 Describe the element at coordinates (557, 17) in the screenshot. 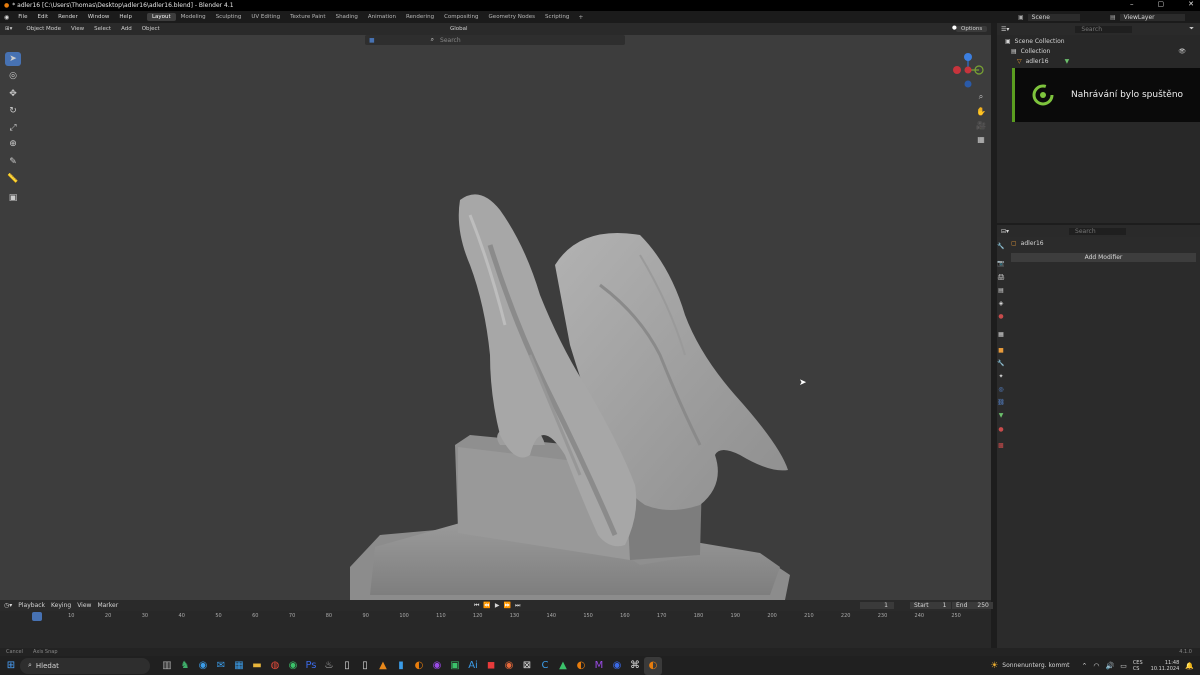

I see `tab-scripting: Scripting` at that location.